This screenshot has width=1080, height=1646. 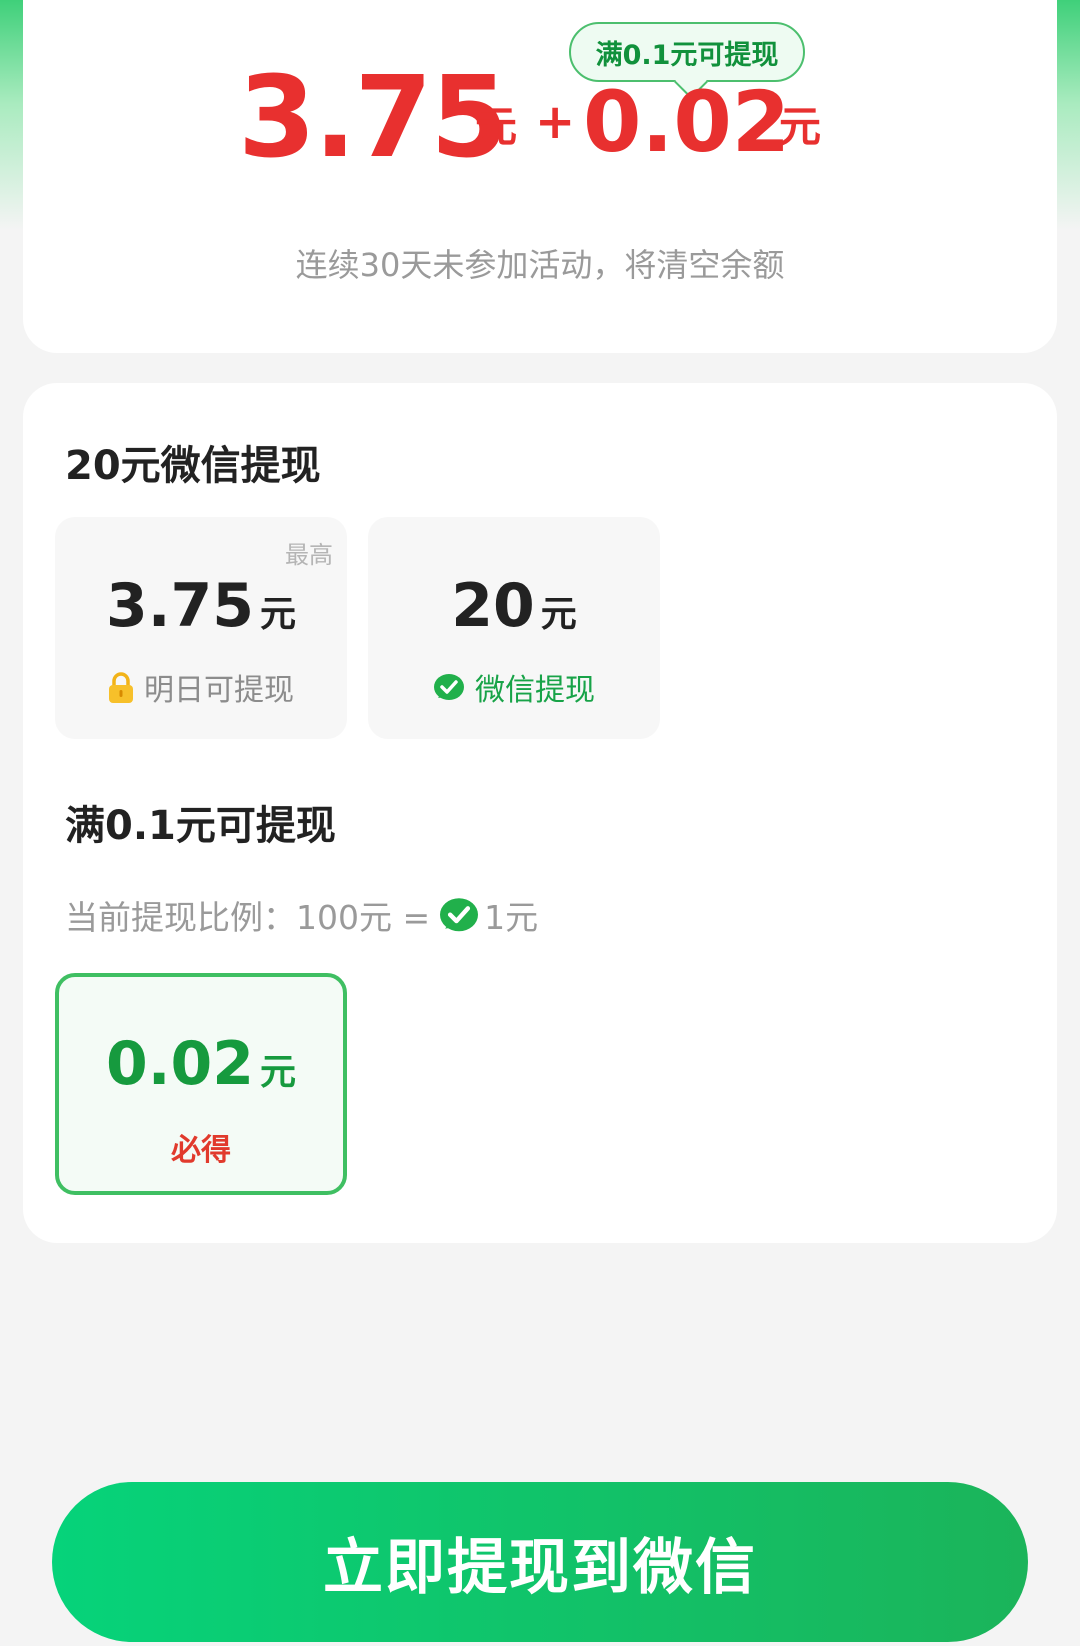 I want to click on ratio-prefix: 当前提现比例：100元 =, so click(x=248, y=917).